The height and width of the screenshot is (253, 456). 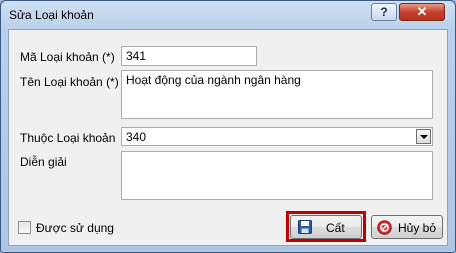 What do you see at coordinates (422, 12) in the screenshot?
I see `close-button: ✕` at bounding box center [422, 12].